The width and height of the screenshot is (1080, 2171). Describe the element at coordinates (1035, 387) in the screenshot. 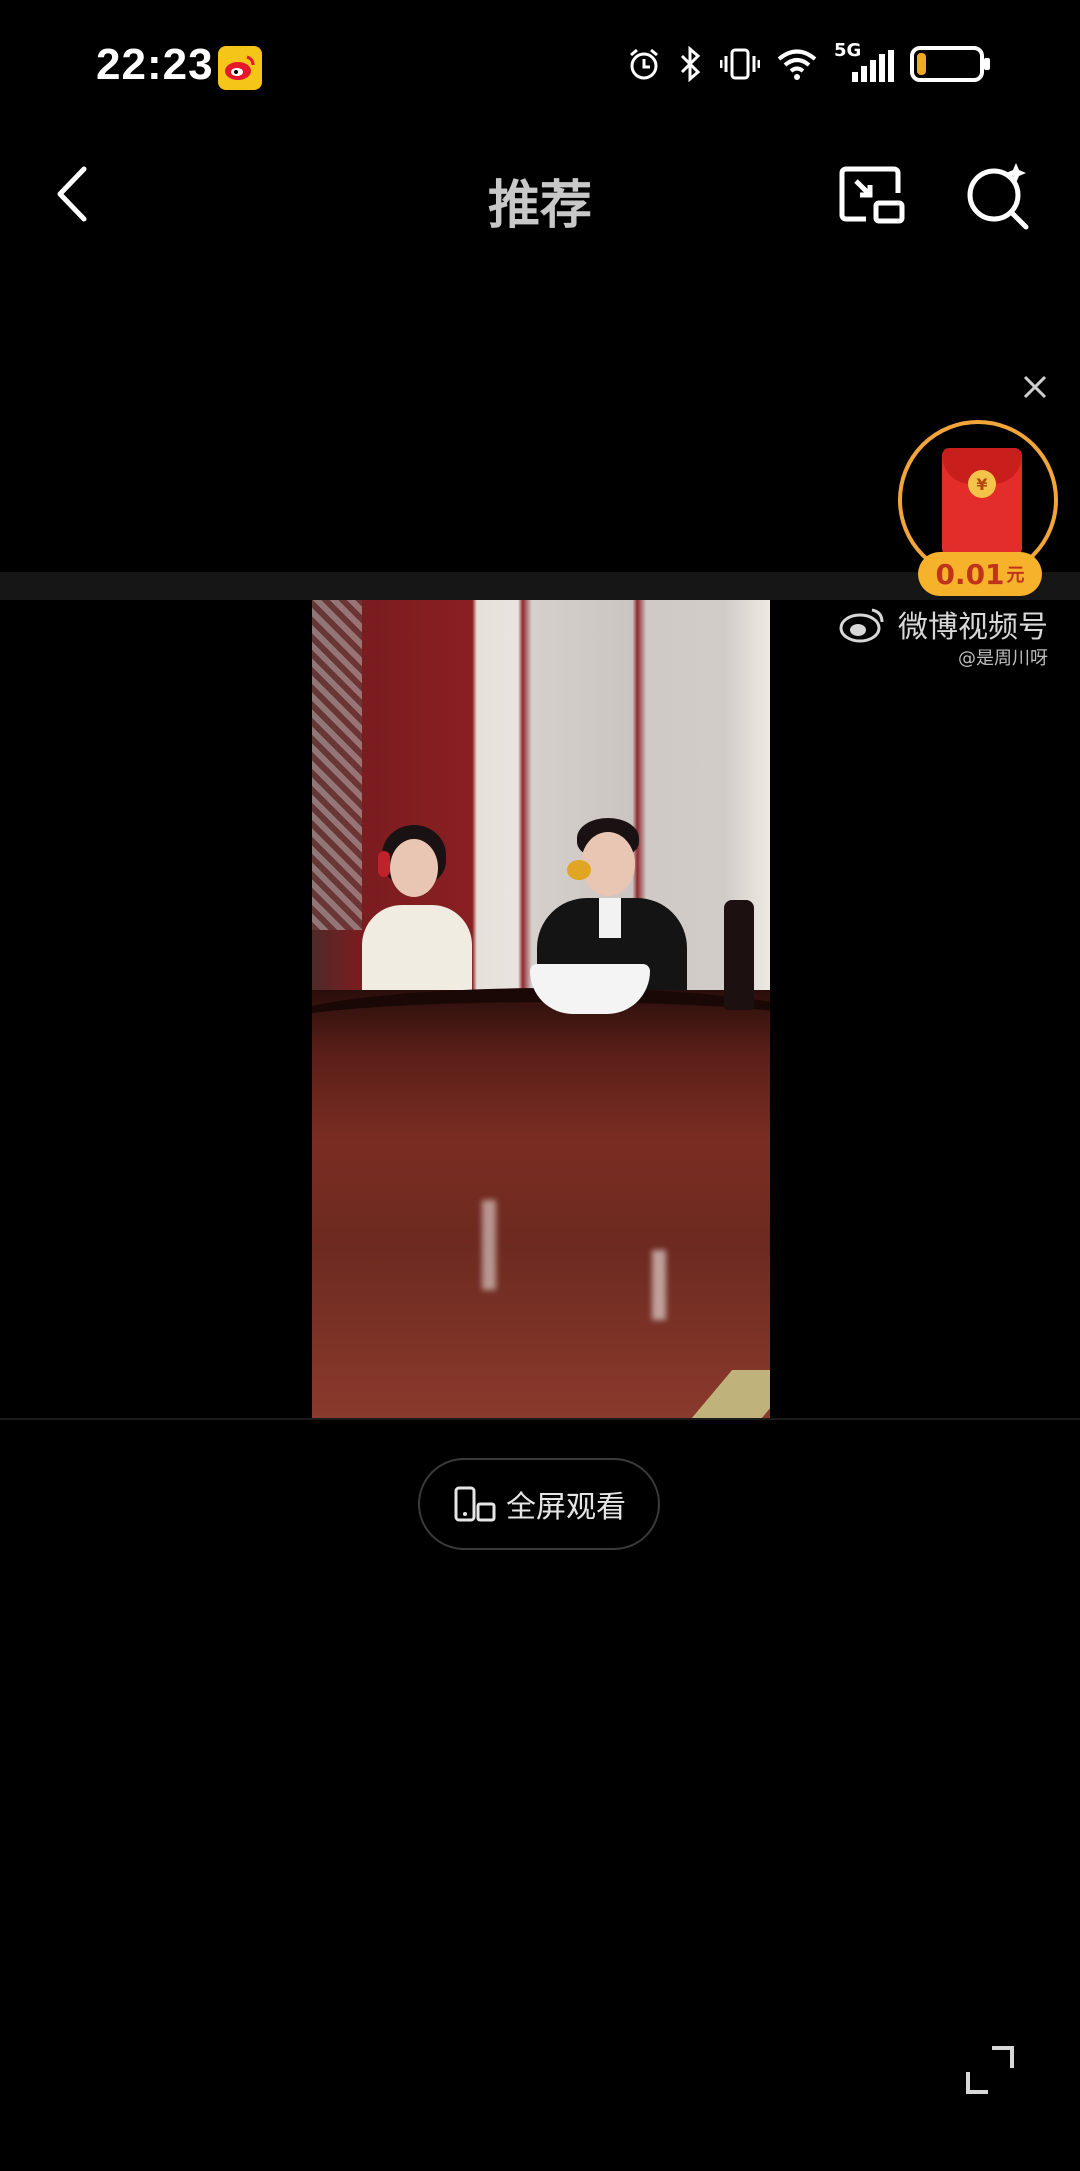

I see `close-icon` at that location.